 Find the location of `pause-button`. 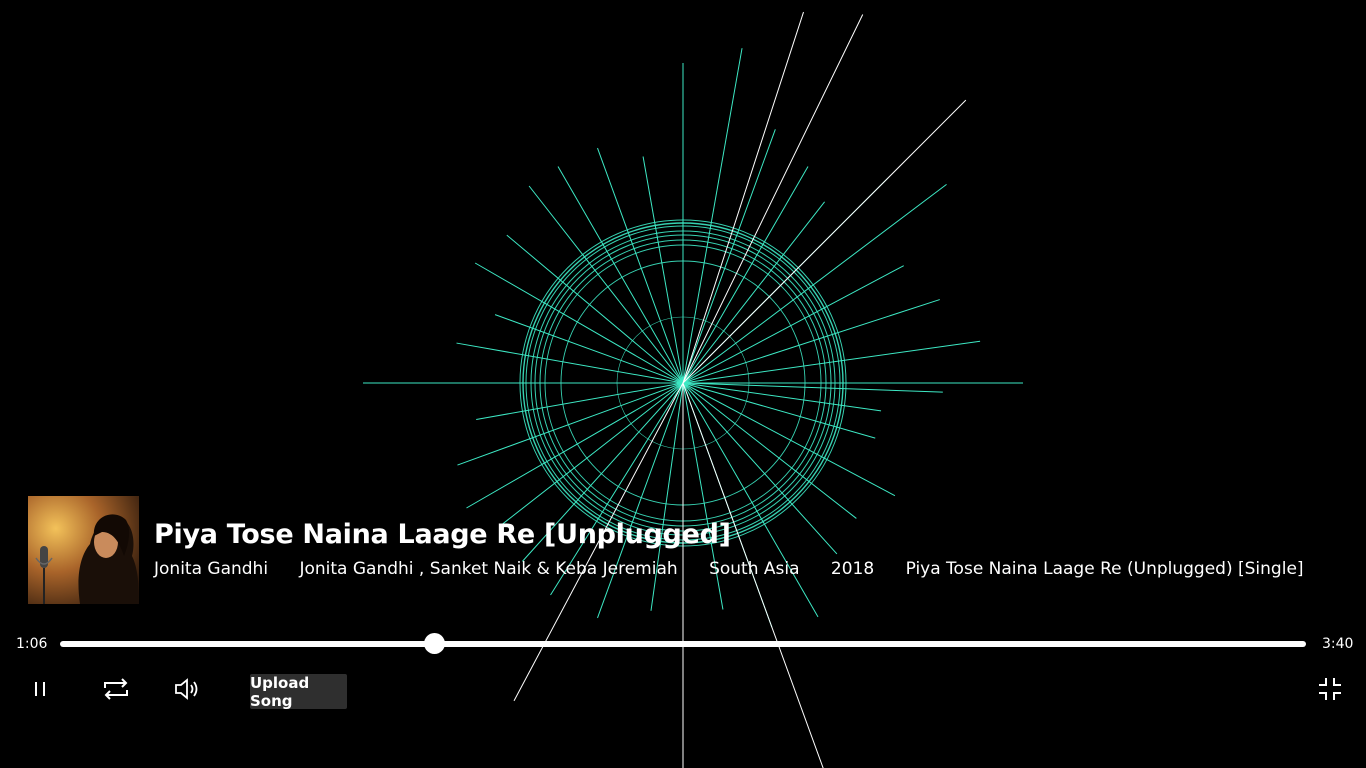

pause-button is located at coordinates (40, 689).